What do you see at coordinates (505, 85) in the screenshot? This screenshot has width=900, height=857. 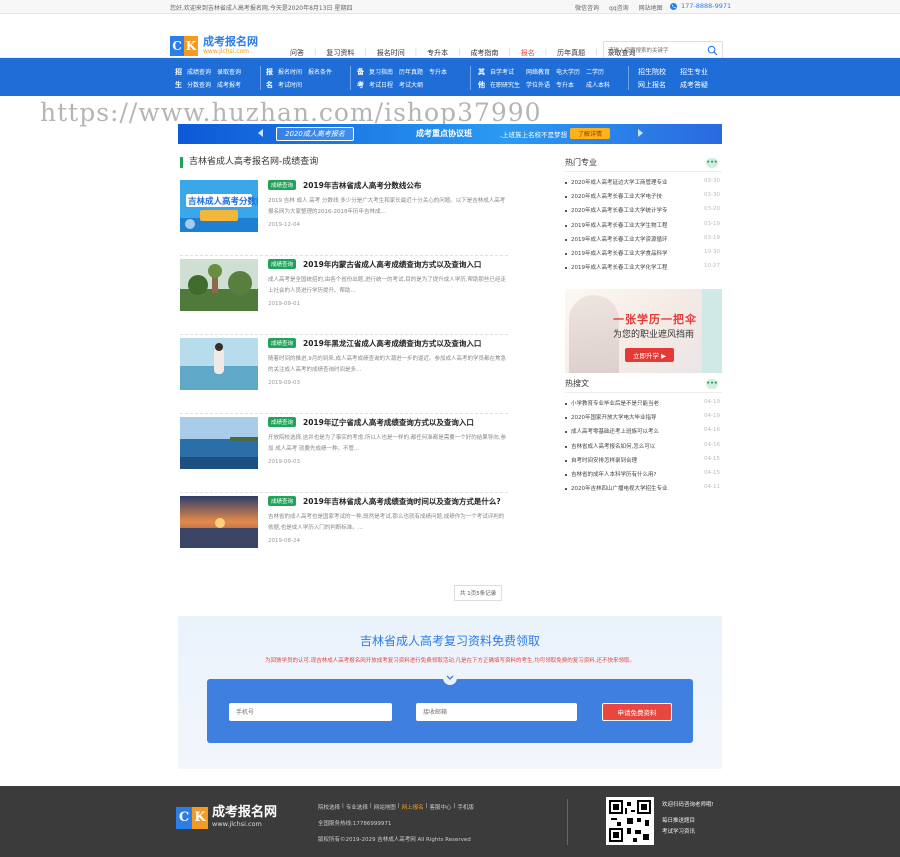 I see `category-link: 在职研究生` at bounding box center [505, 85].